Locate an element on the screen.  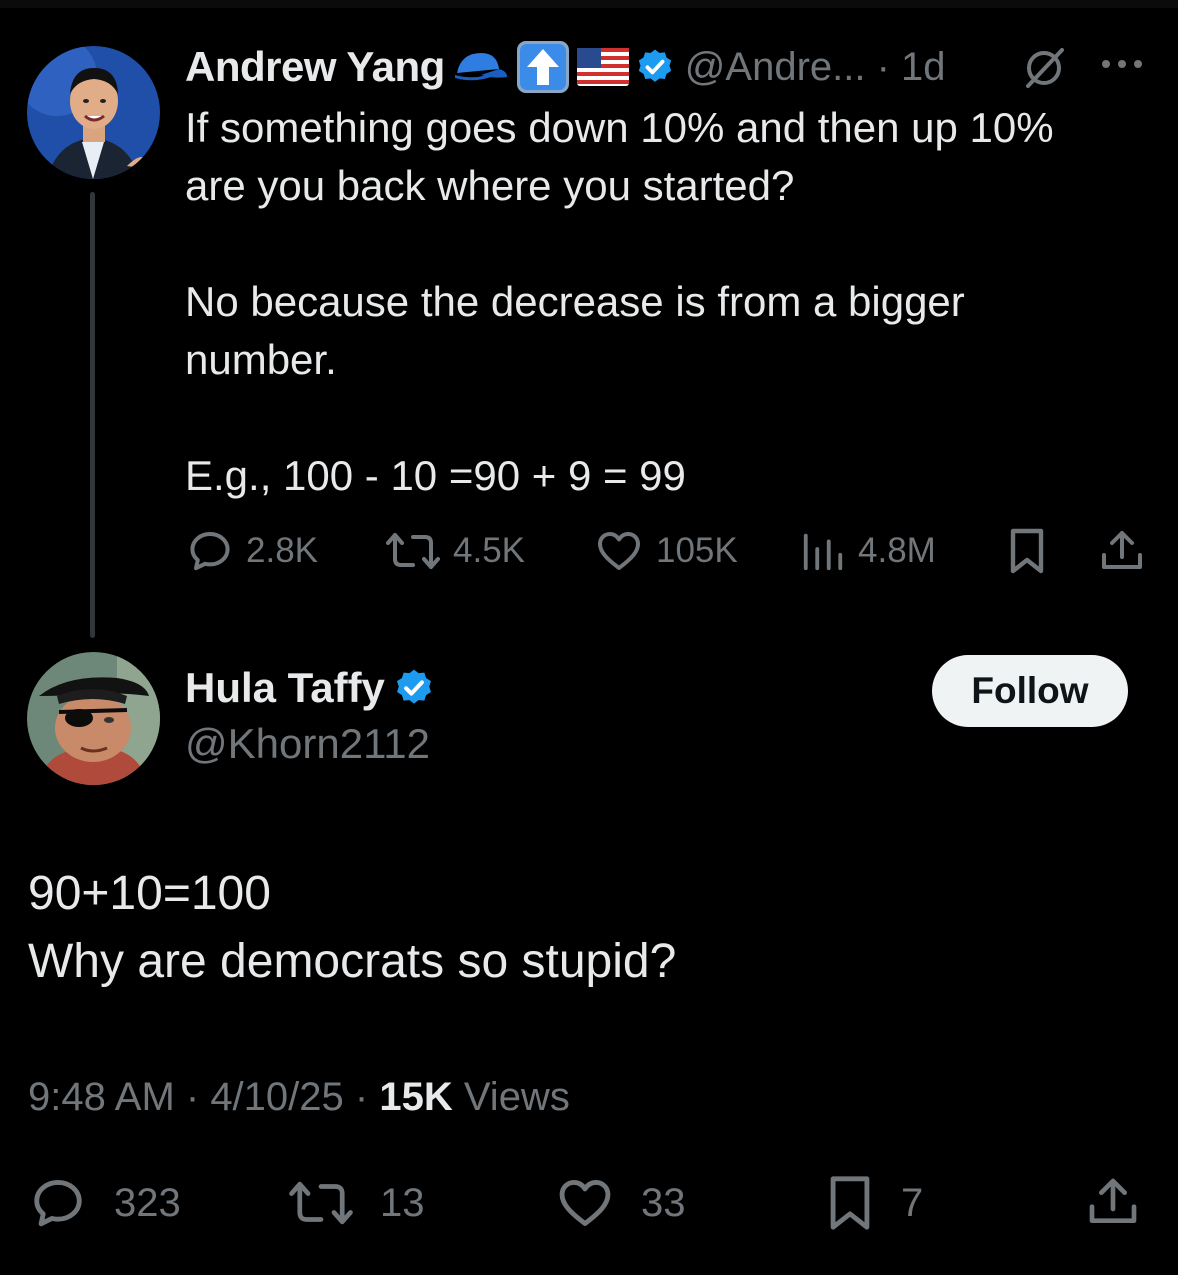
tweet-line: No because the decrease is from a bigger is located at coordinates (575, 301).